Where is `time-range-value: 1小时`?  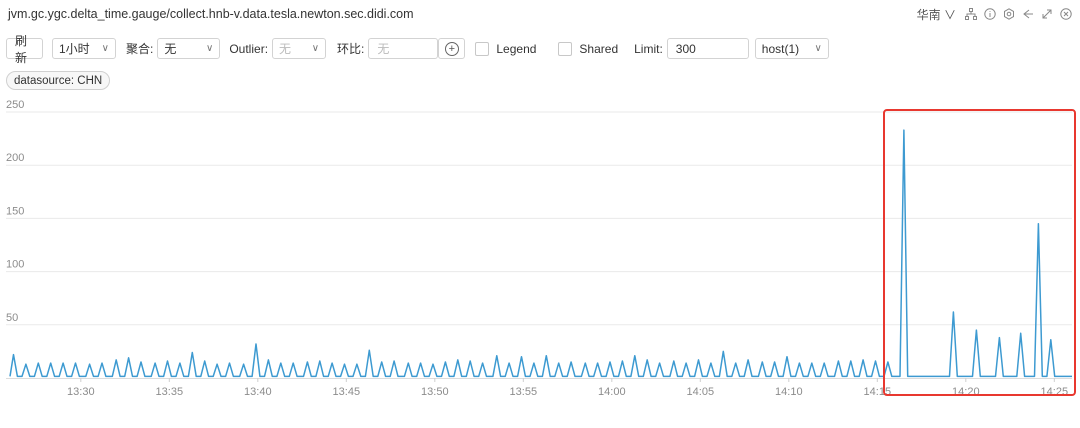 time-range-value: 1小时 is located at coordinates (74, 49).